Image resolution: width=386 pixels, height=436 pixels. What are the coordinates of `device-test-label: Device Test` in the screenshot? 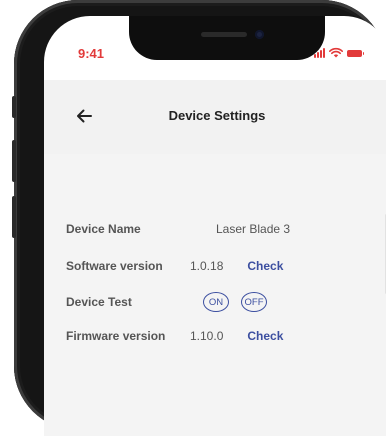 It's located at (99, 302).